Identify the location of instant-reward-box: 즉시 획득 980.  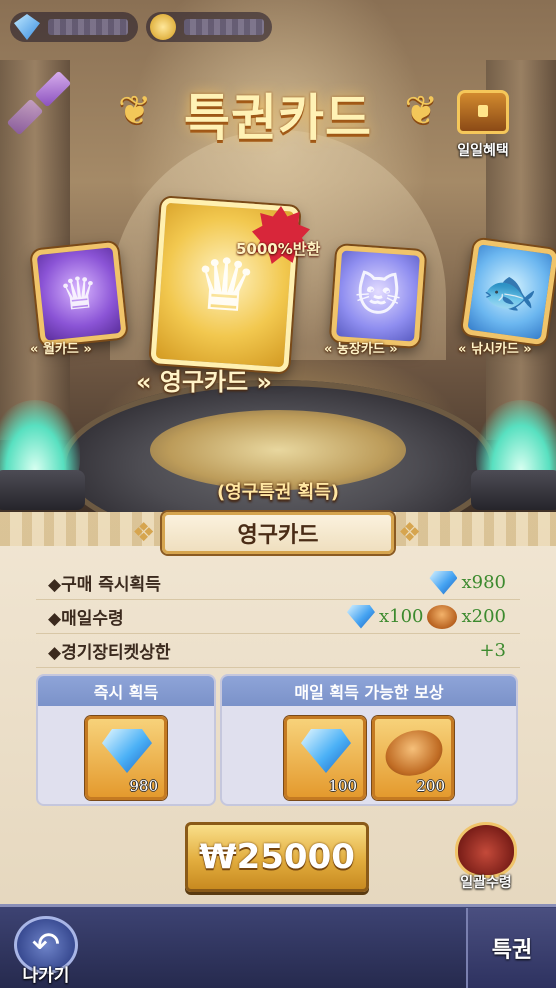
(126, 740).